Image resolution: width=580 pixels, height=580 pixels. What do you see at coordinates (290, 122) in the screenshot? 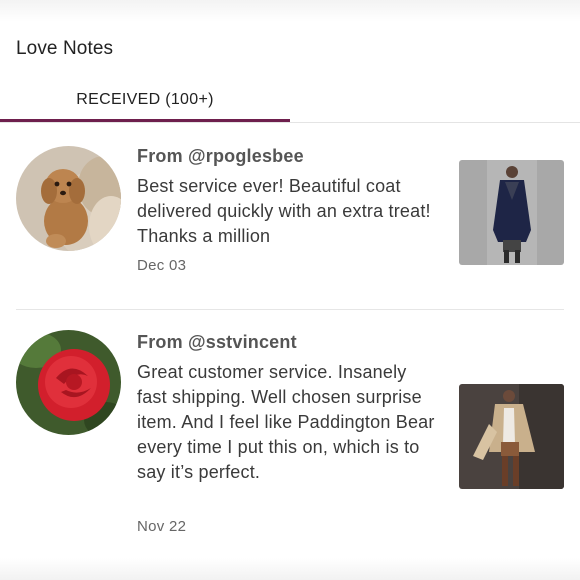
I see `tabs-divider` at bounding box center [290, 122].